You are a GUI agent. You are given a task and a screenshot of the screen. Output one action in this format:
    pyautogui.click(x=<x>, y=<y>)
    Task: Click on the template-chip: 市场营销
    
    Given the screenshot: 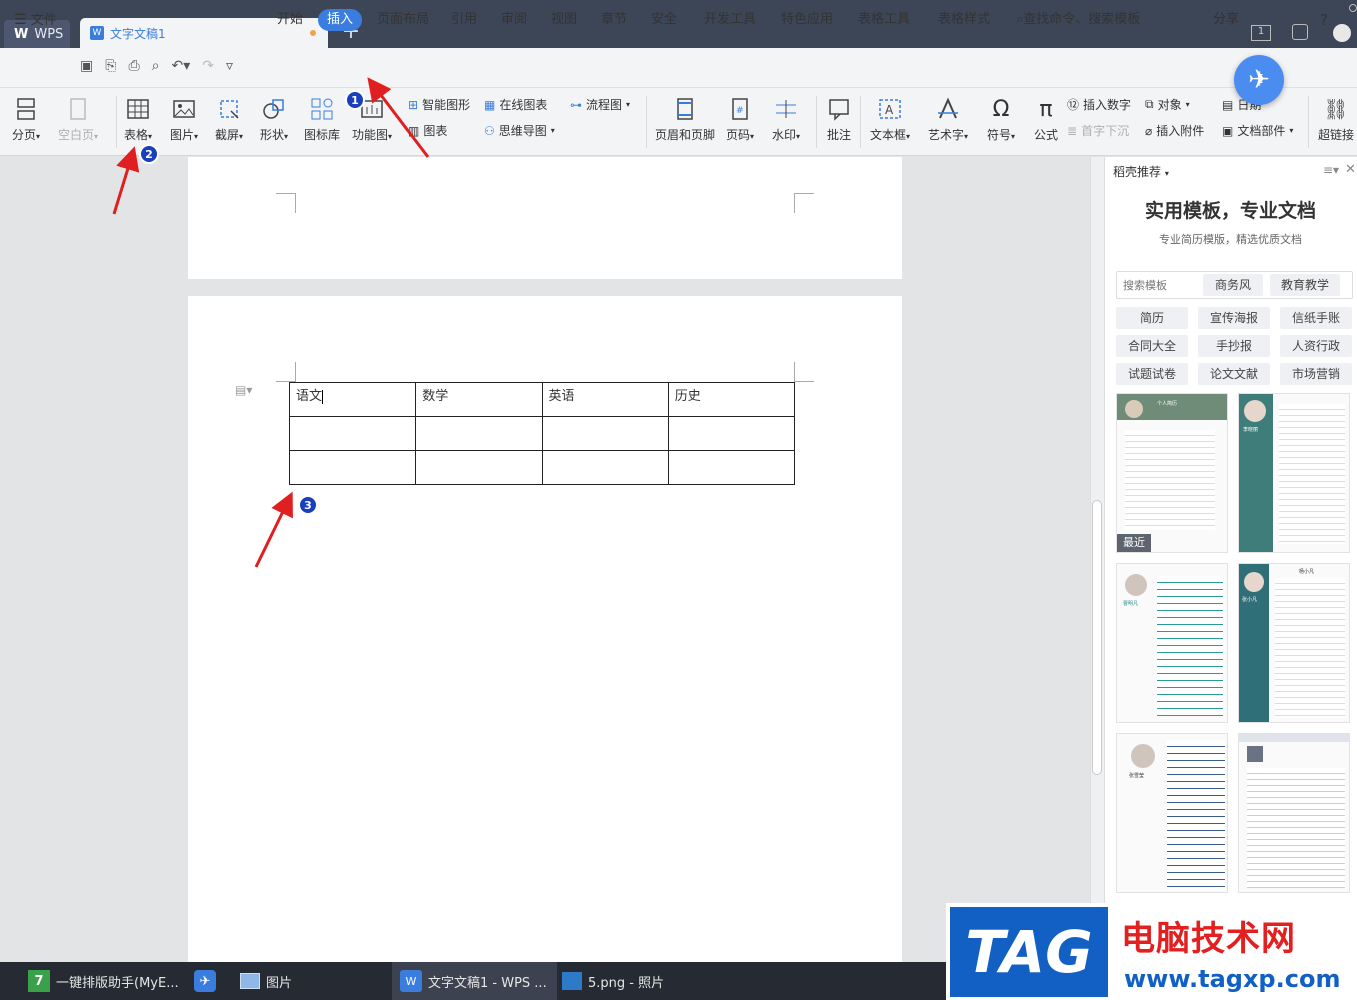 What is the action you would take?
    pyautogui.click(x=1316, y=374)
    